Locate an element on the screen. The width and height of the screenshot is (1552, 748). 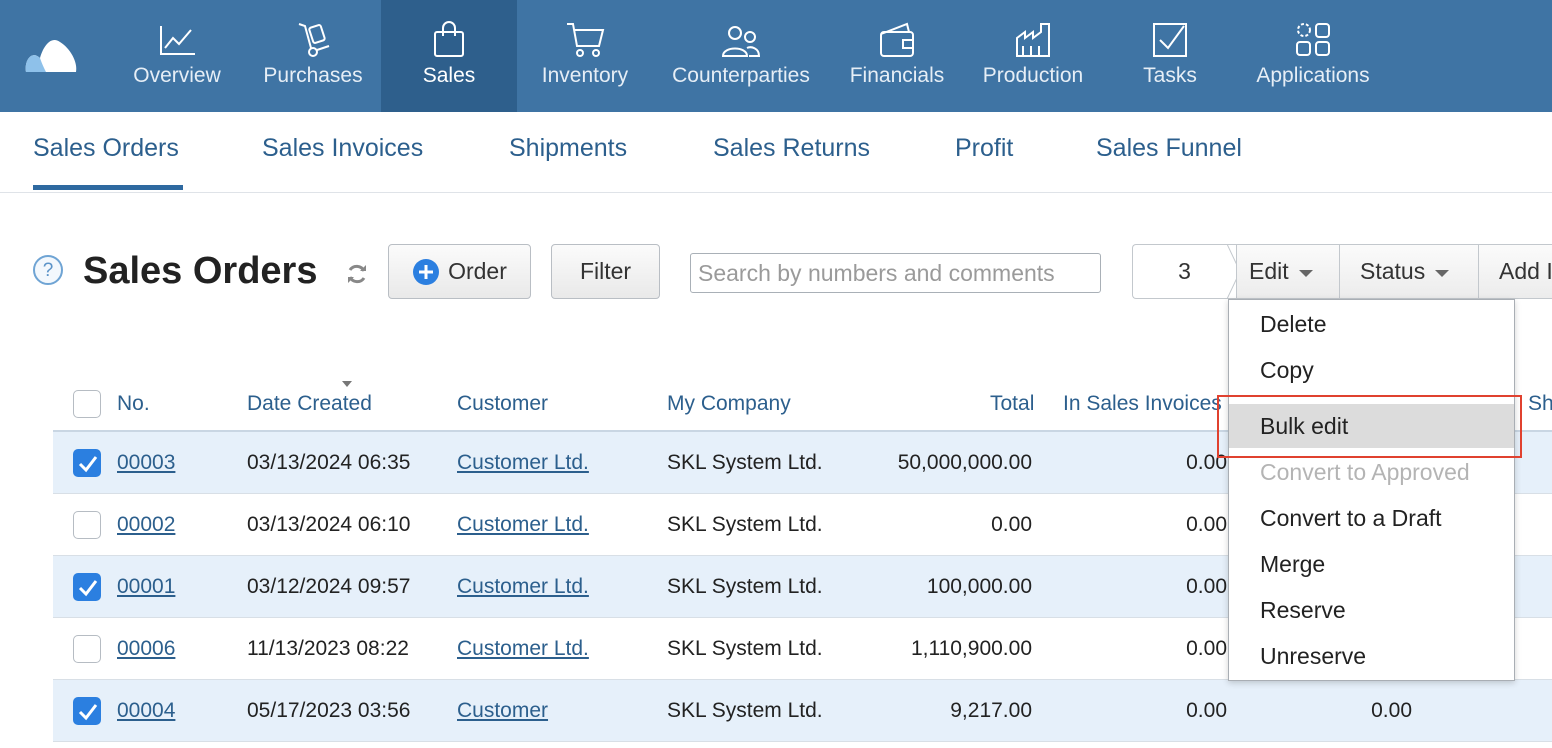
app-logo-icon is located at coordinates (51, 54).